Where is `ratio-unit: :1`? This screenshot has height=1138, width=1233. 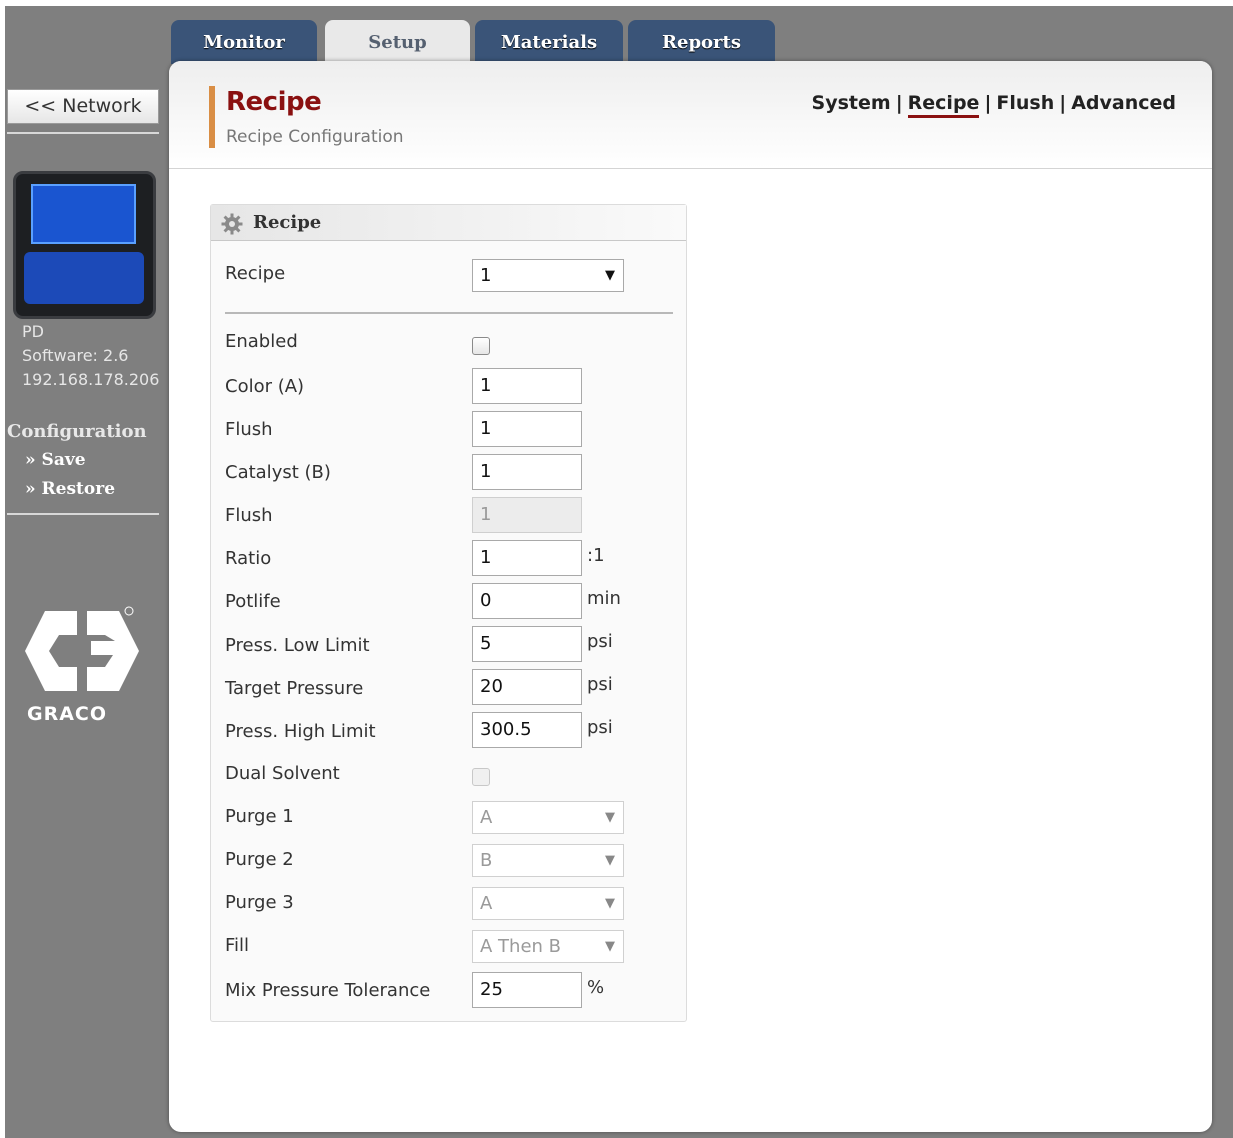 ratio-unit: :1 is located at coordinates (596, 555).